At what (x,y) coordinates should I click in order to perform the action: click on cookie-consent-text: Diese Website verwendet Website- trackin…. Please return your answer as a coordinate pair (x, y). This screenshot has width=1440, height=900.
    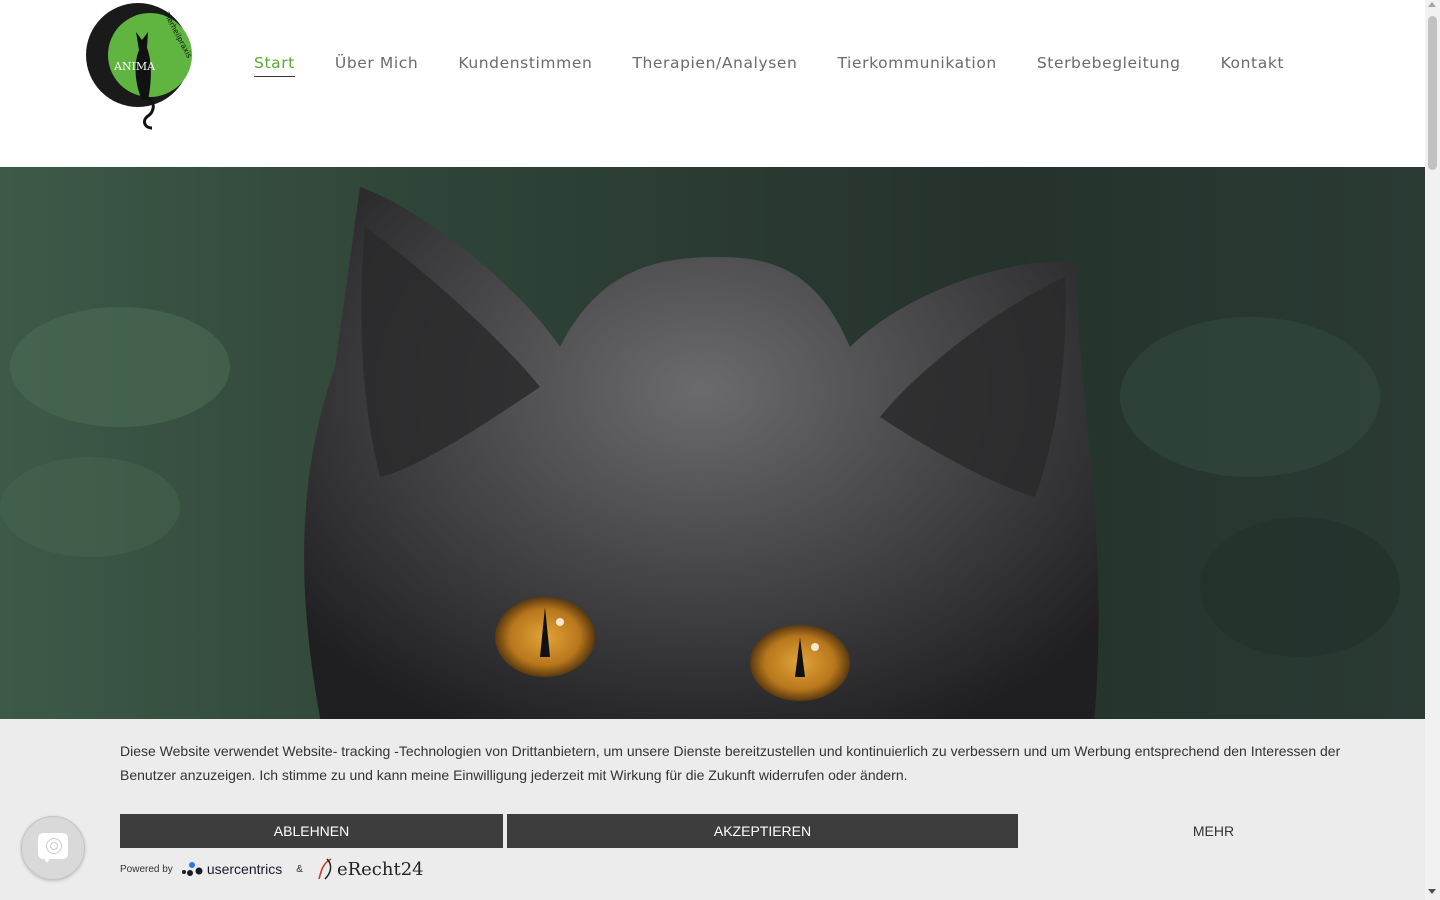
    Looking at the image, I should click on (730, 763).